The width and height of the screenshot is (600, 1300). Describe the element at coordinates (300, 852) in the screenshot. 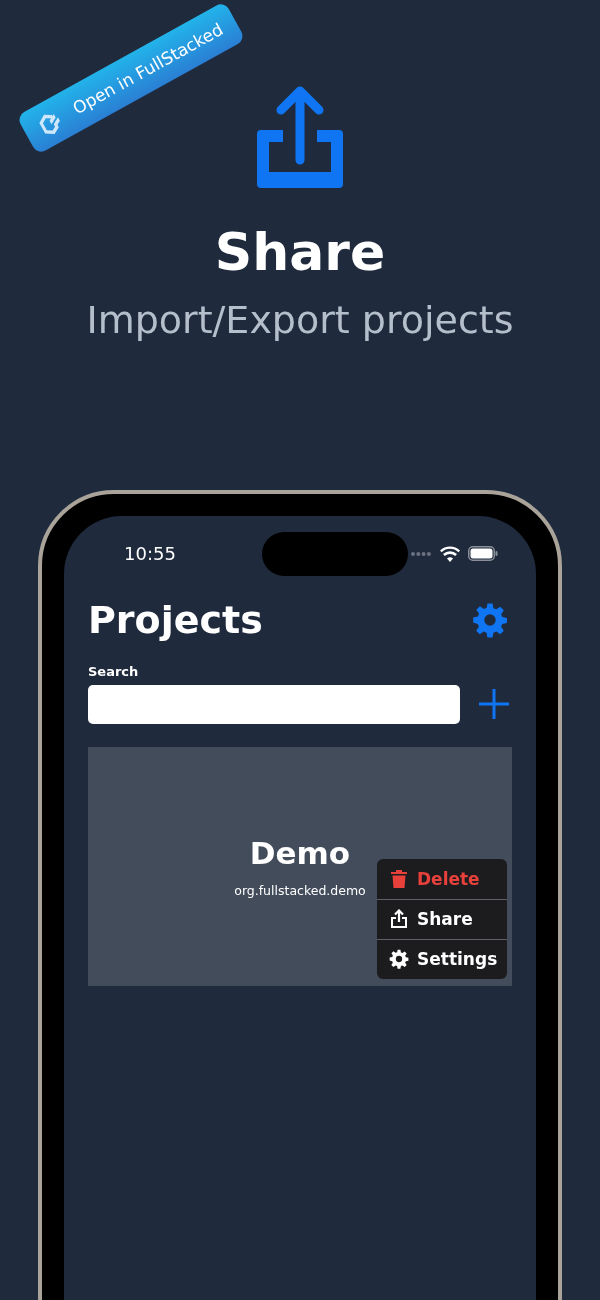

I see `project-title: Demo` at that location.